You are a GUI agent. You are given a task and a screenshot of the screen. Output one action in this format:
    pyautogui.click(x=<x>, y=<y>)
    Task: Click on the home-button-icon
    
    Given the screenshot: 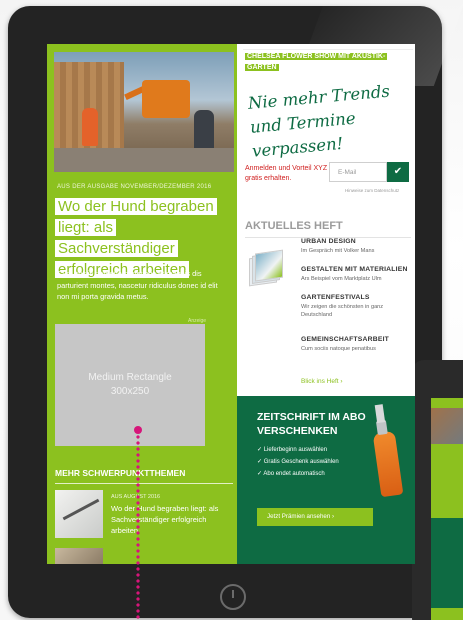 What is the action you would take?
    pyautogui.click(x=233, y=597)
    